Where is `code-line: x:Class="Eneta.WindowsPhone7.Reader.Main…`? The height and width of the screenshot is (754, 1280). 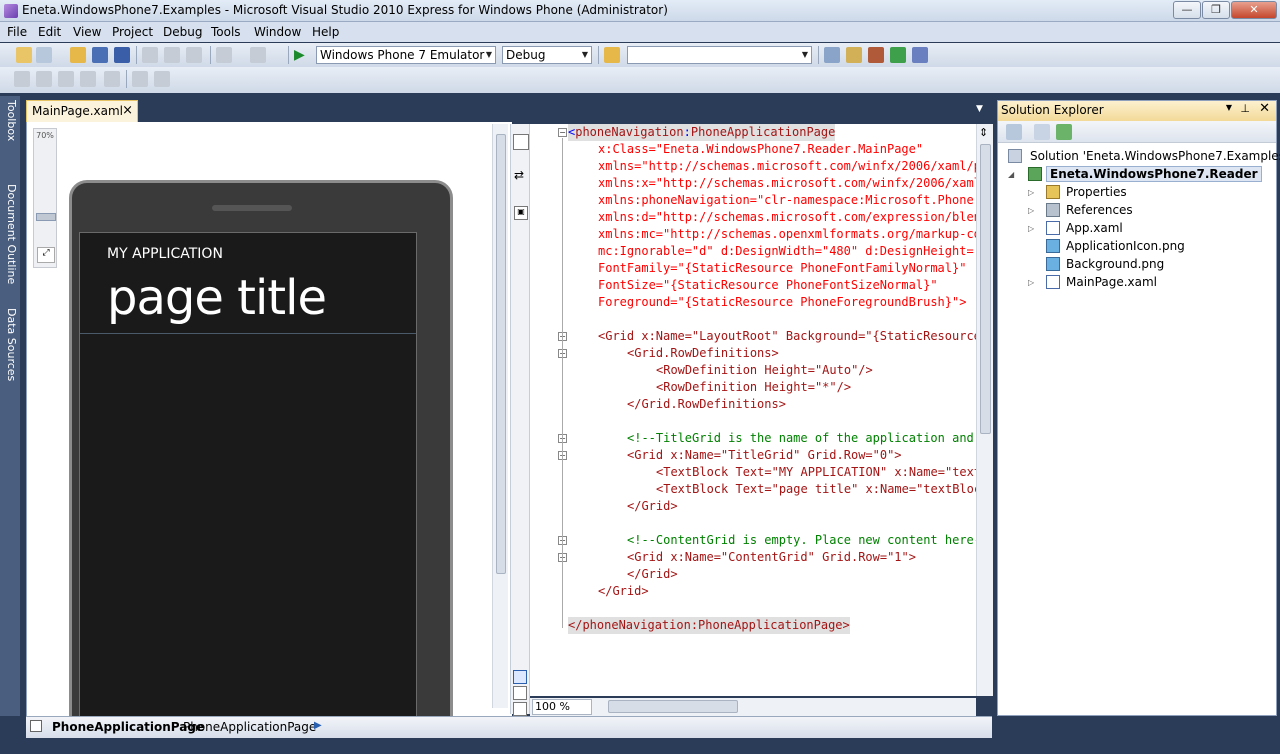 code-line: x:Class="Eneta.WindowsPhone7.Reader.Main… is located at coordinates (761, 149).